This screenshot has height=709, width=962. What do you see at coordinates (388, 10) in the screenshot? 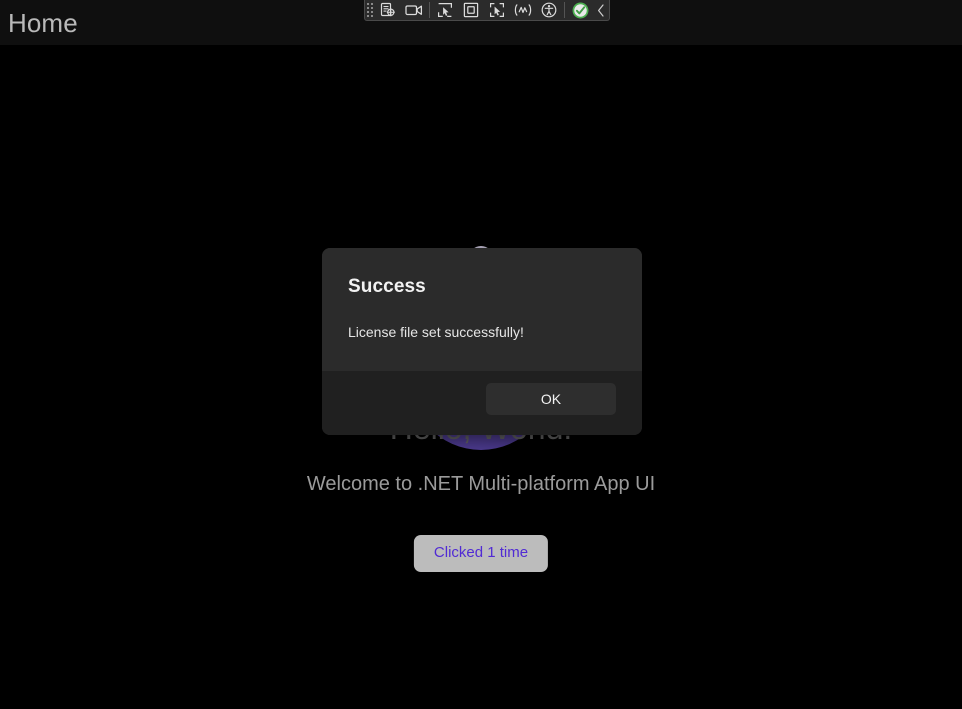
I see `inspect-element-icon` at bounding box center [388, 10].